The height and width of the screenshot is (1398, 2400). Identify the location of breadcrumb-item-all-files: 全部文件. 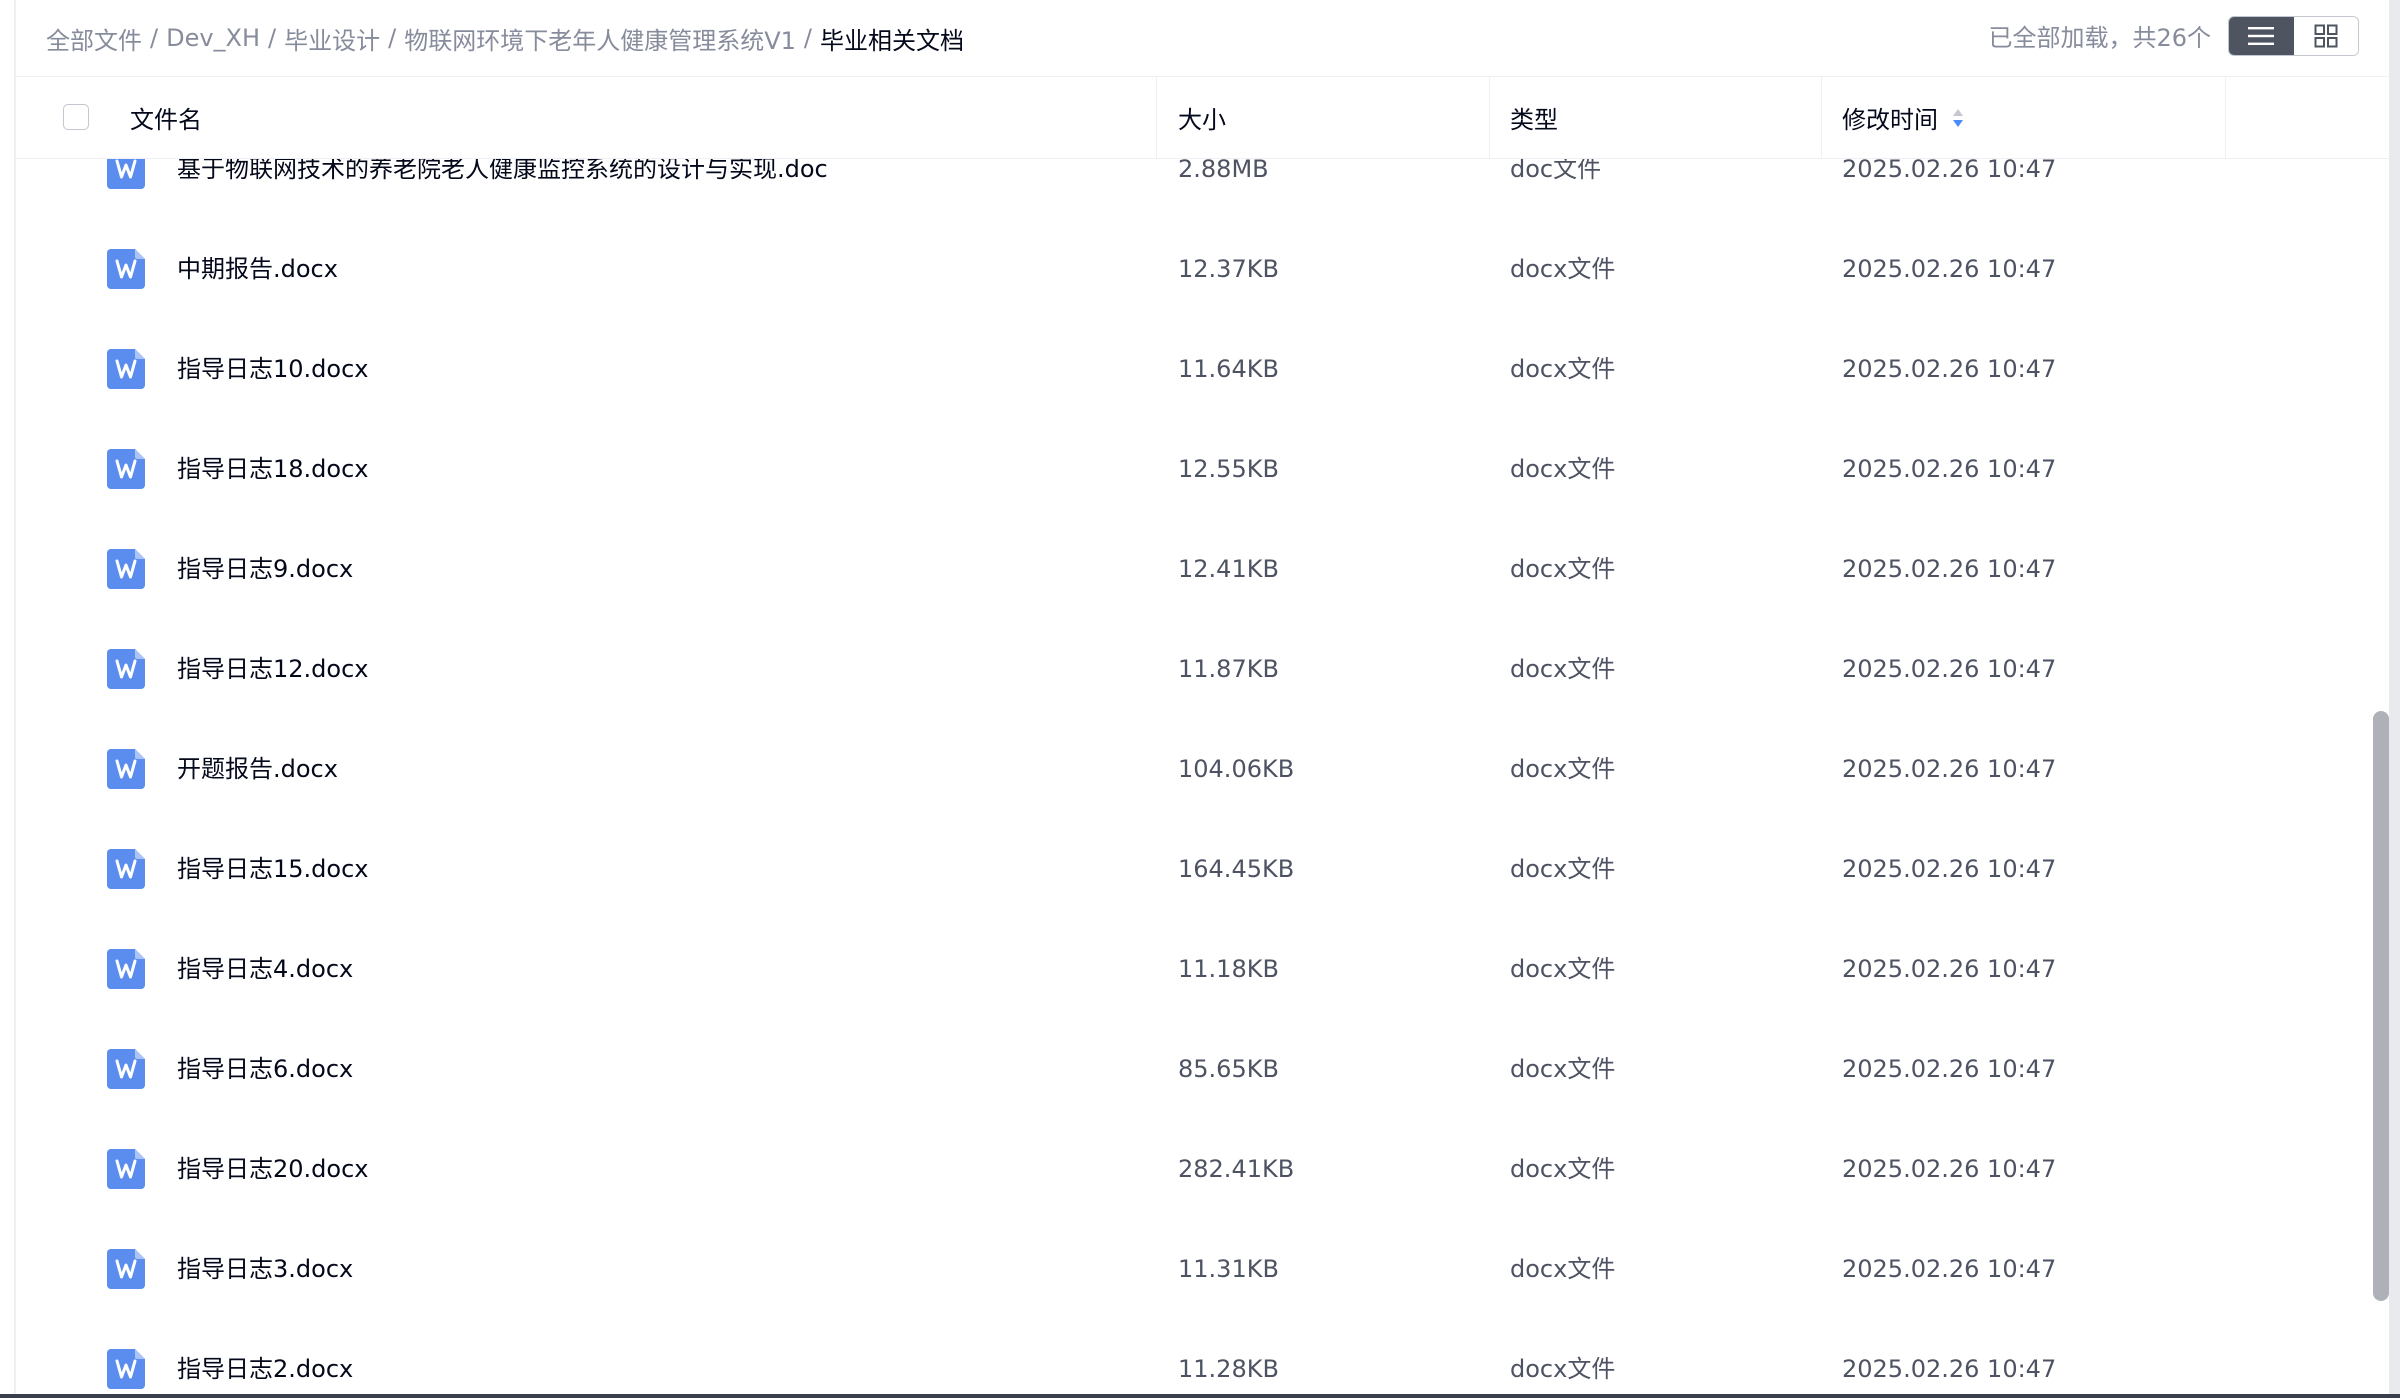
(94, 38).